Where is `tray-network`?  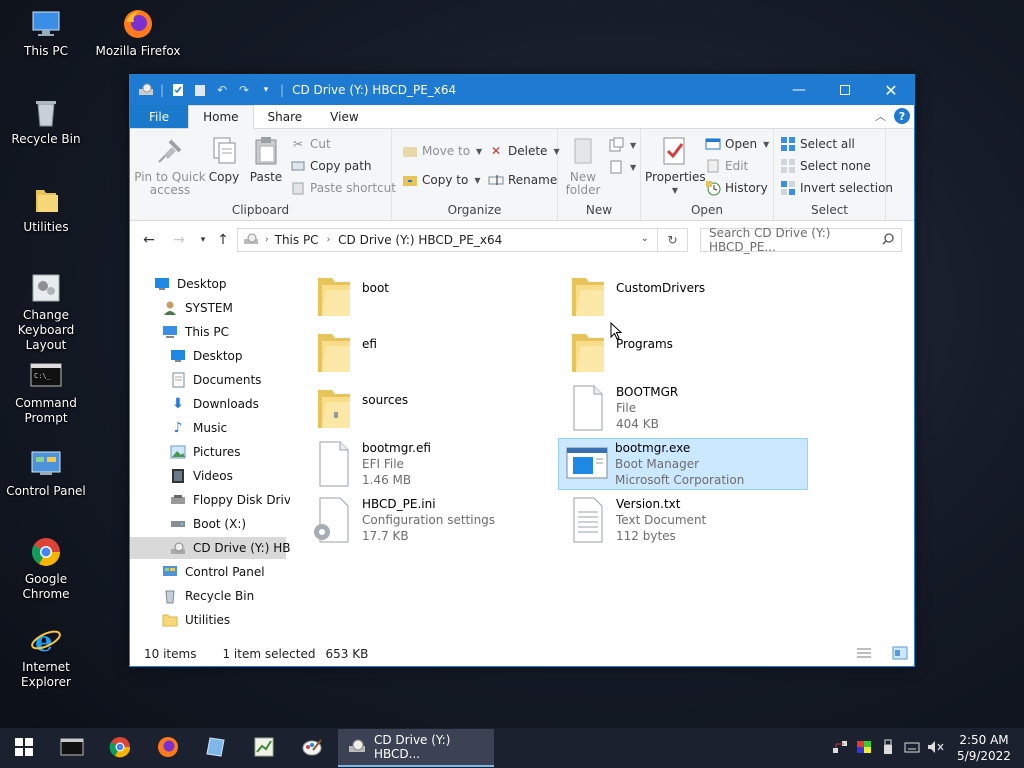 tray-network is located at coordinates (840, 748).